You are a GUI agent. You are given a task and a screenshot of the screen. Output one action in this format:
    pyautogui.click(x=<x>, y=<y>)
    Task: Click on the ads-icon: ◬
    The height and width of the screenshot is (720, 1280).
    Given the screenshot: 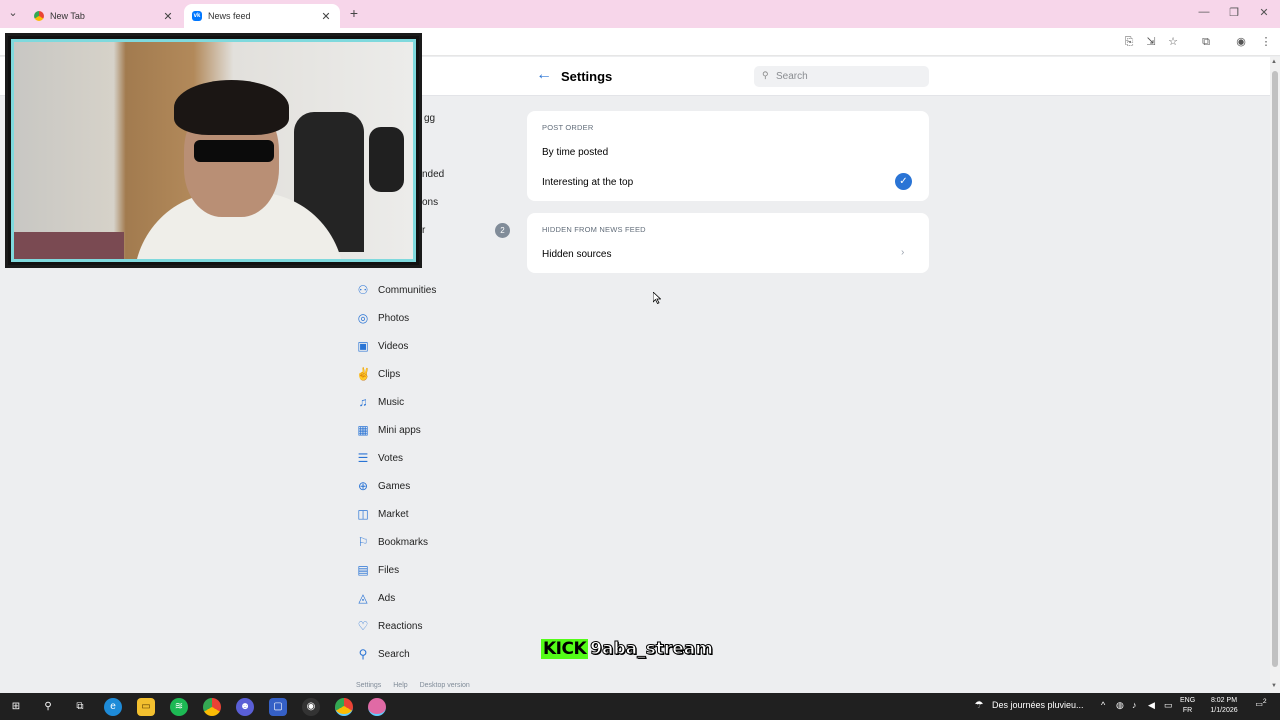 What is the action you would take?
    pyautogui.click(x=363, y=598)
    